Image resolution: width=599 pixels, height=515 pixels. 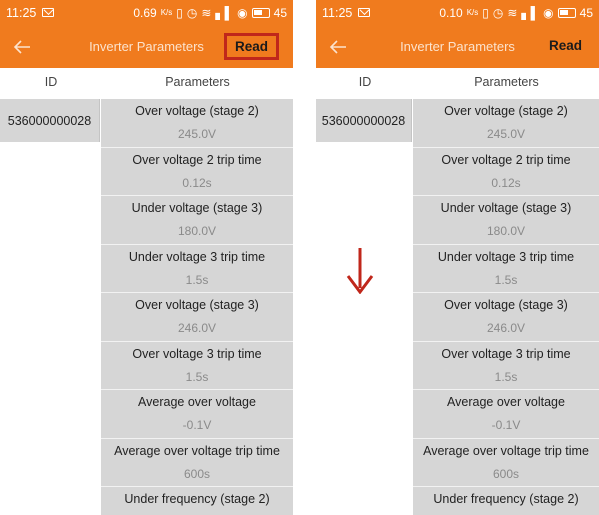 I want to click on network-speed: 0.10, so click(x=451, y=12).